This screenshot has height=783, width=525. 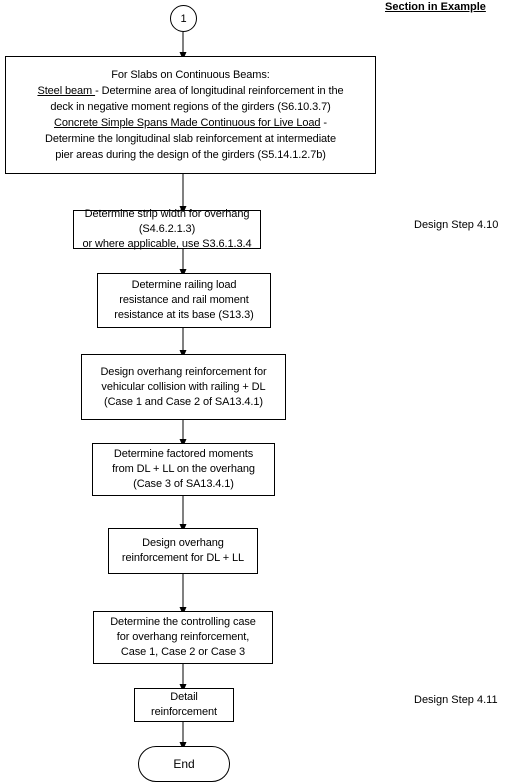 What do you see at coordinates (435, 7) in the screenshot?
I see `section-in-example-header: Section in Example` at bounding box center [435, 7].